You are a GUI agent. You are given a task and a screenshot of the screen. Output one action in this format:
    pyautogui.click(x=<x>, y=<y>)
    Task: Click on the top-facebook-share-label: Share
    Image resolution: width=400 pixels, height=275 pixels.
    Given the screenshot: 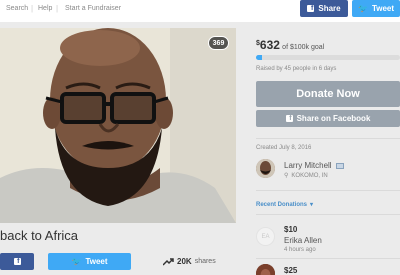 What is the action you would take?
    pyautogui.click(x=329, y=8)
    